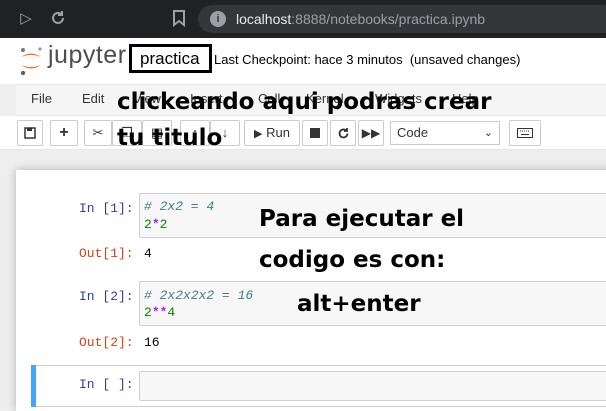 The width and height of the screenshot is (606, 411). I want to click on code-input, so click(372, 386).